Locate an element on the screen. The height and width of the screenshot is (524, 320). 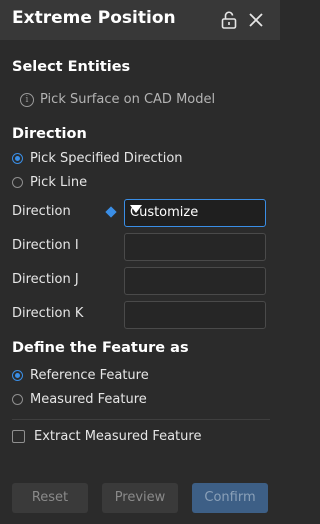
divider is located at coordinates (141, 419).